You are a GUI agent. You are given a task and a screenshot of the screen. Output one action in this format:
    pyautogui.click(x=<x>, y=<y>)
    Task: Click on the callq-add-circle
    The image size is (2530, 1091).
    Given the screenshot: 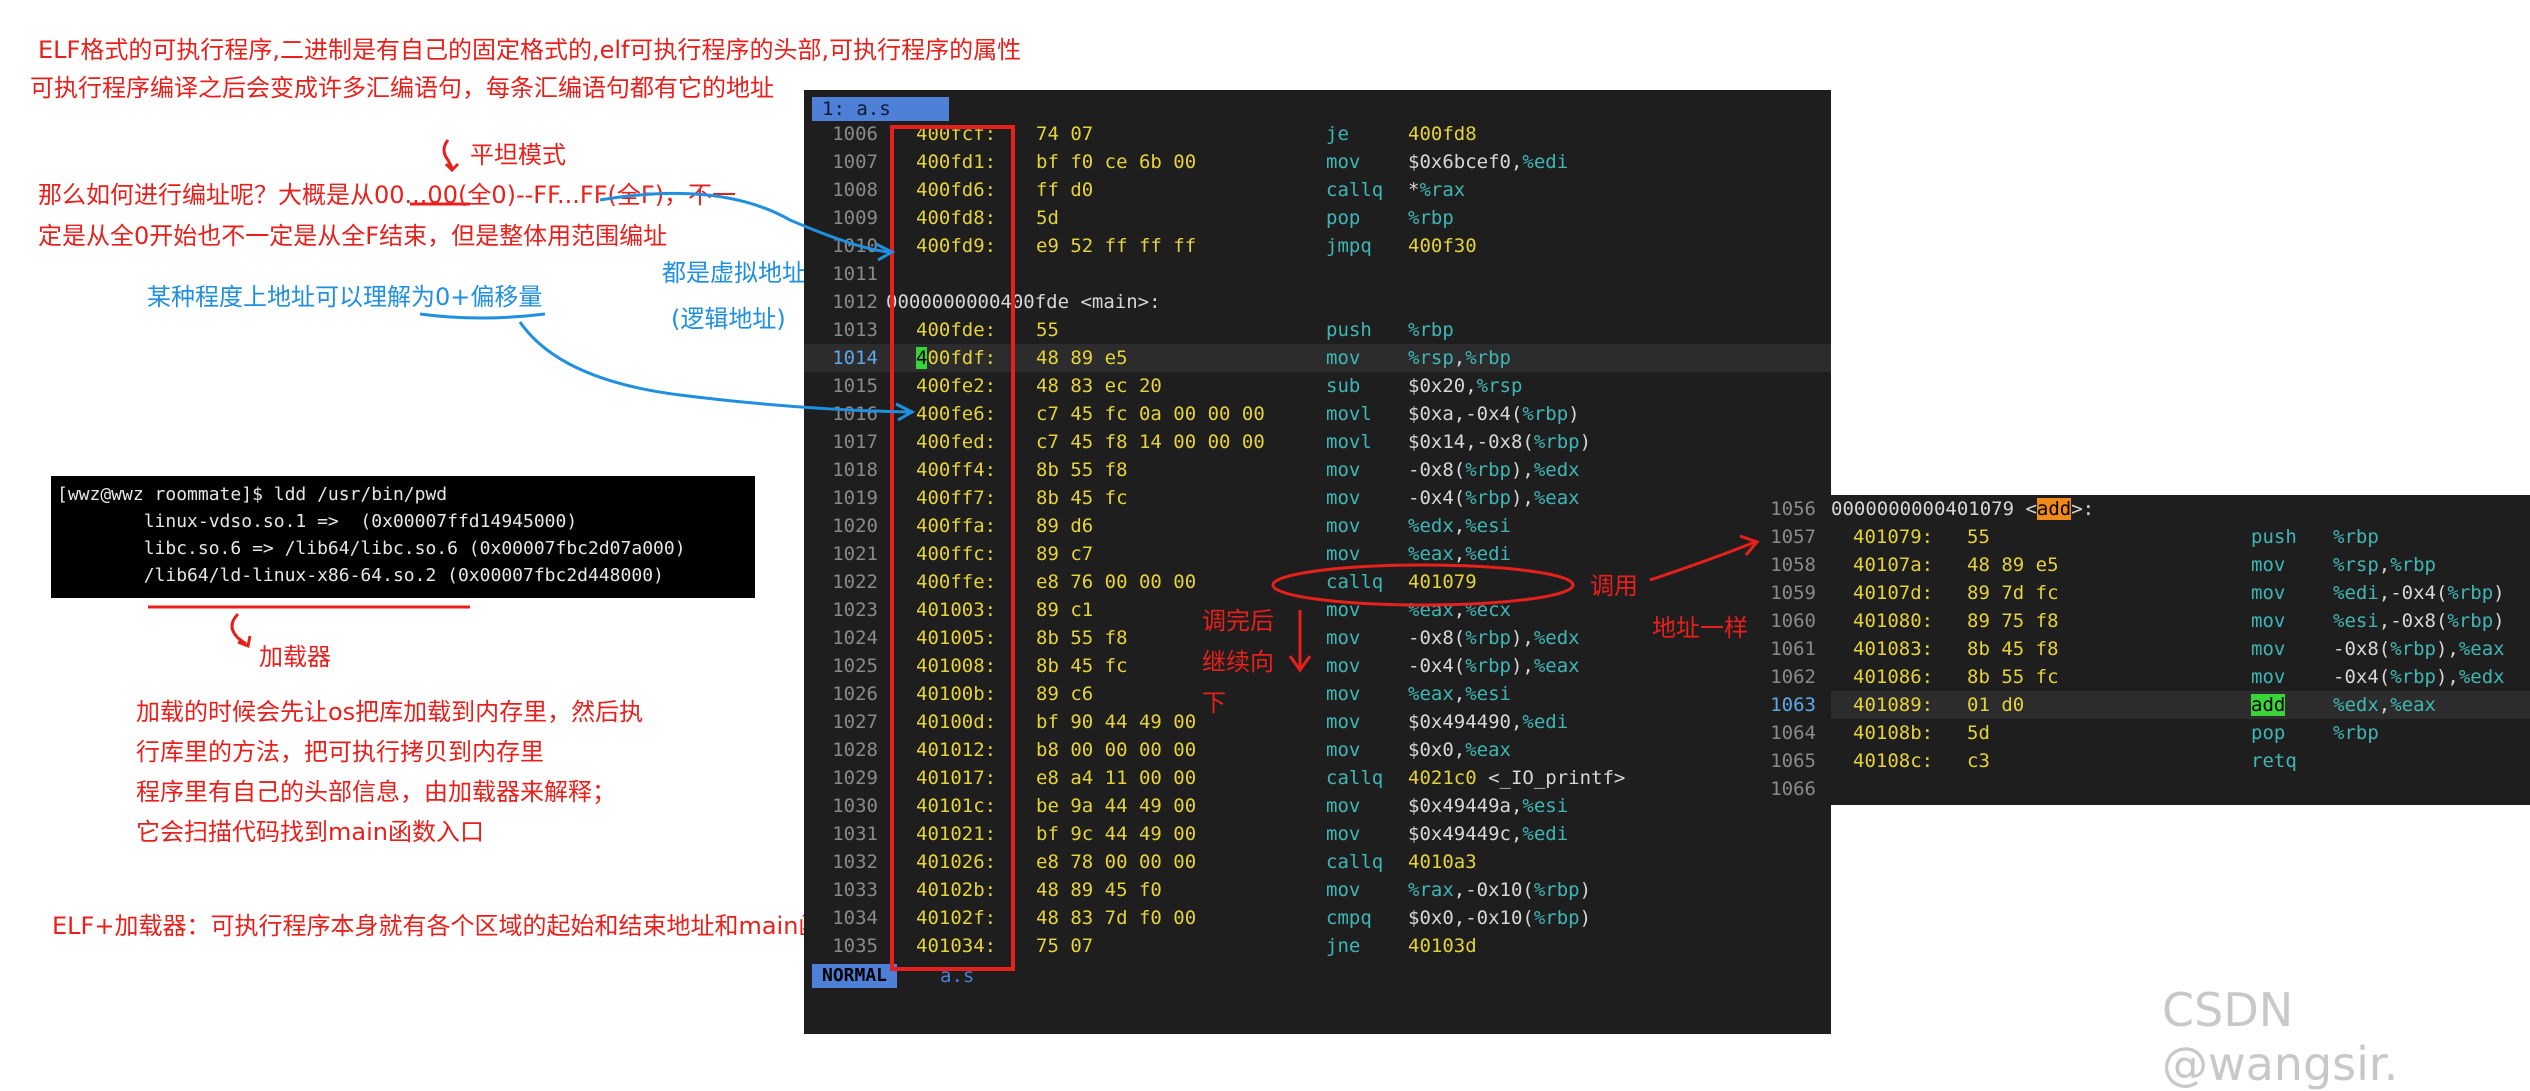 What is the action you would take?
    pyautogui.click(x=1423, y=585)
    